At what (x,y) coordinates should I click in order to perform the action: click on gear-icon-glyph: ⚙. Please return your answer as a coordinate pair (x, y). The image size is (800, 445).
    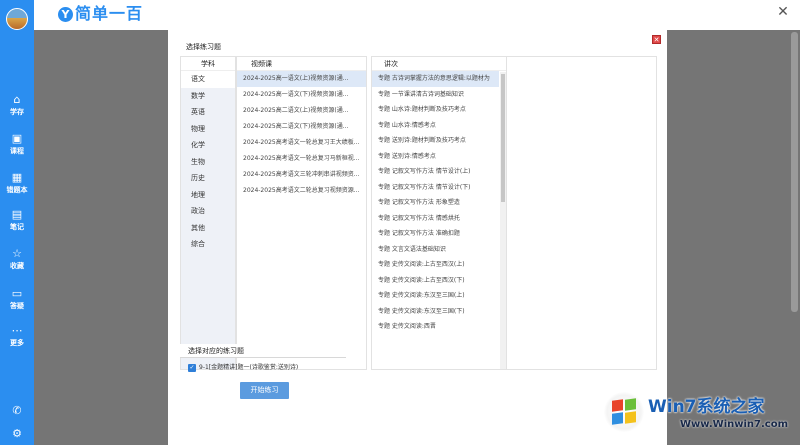
    Looking at the image, I should click on (17, 433).